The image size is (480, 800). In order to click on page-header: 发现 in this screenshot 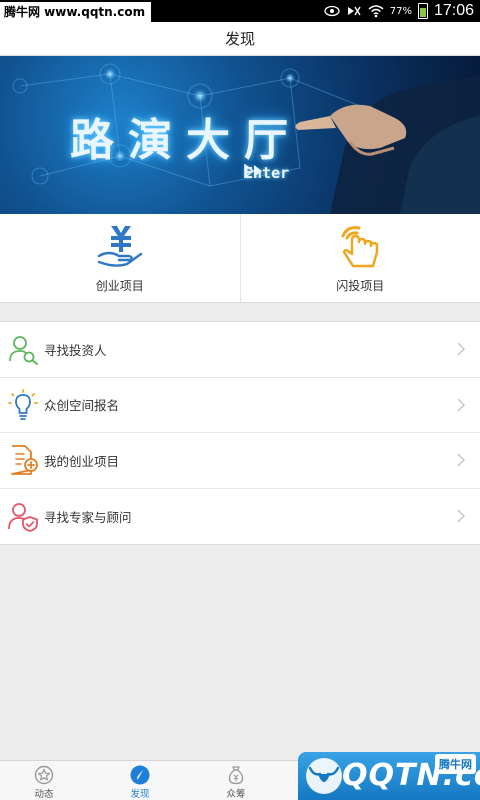, I will do `click(240, 39)`.